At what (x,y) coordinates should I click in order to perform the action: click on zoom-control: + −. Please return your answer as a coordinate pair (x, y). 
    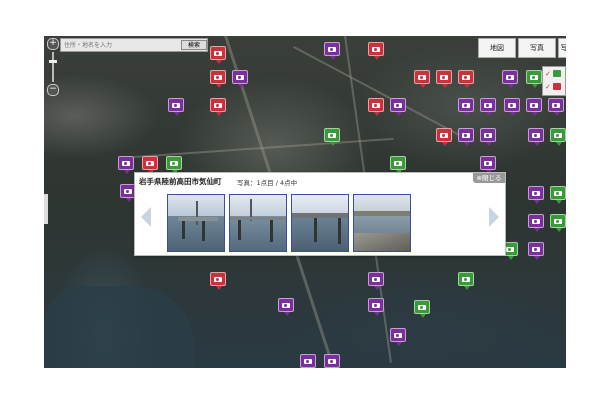
    Looking at the image, I should click on (53, 67).